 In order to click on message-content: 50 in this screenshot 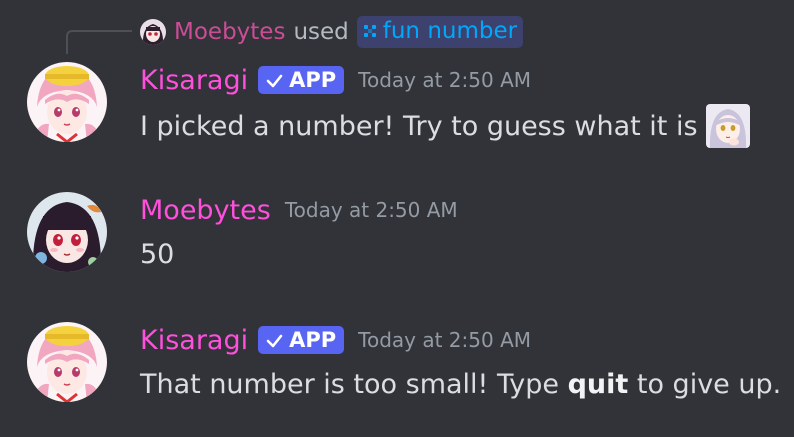, I will do `click(157, 254)`.